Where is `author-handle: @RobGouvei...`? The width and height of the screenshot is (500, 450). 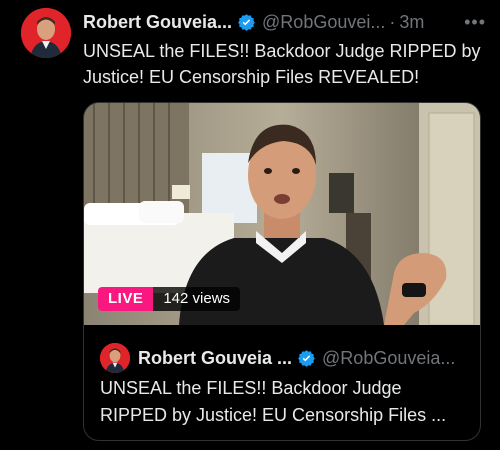 author-handle: @RobGouvei... is located at coordinates (323, 22).